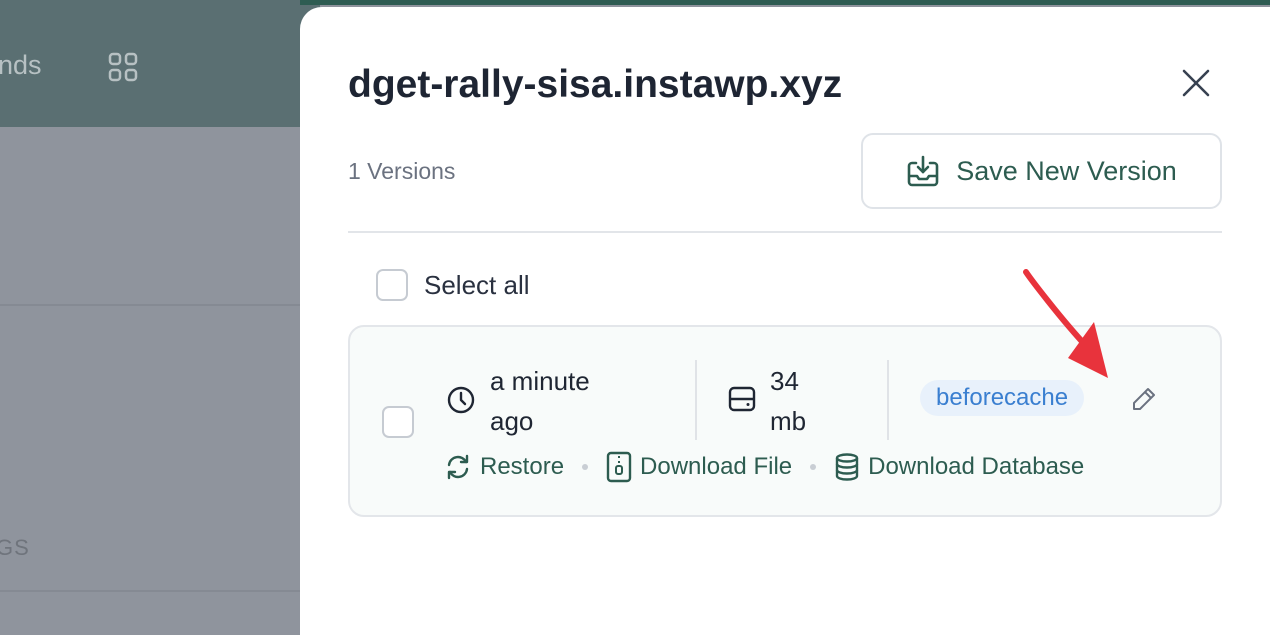  I want to click on version-time-line1: a minute, so click(540, 381).